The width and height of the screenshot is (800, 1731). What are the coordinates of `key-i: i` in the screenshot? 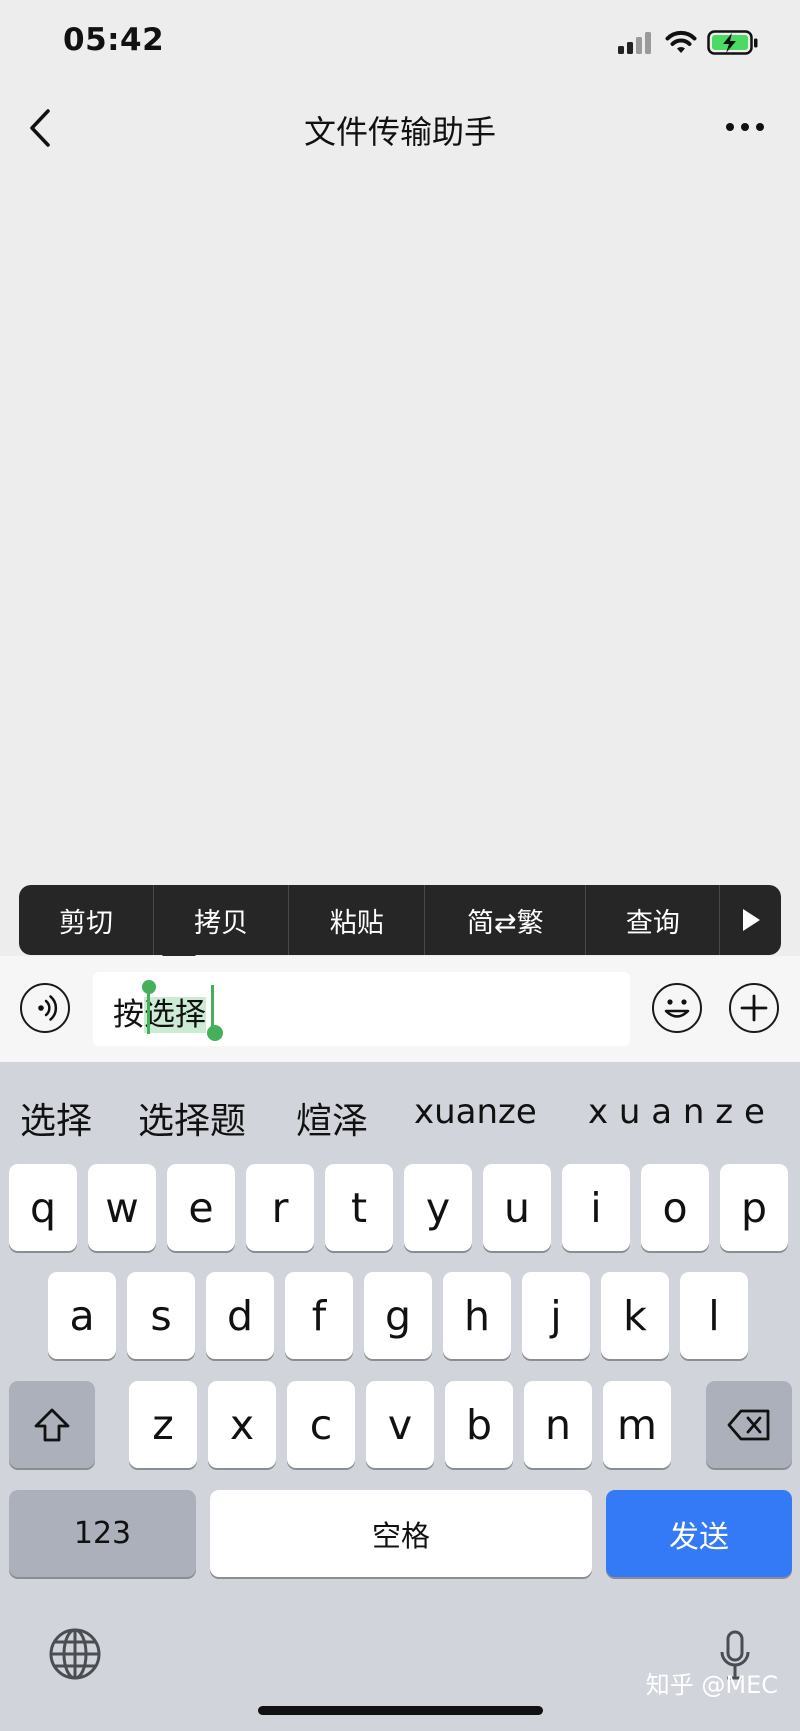 It's located at (596, 1207).